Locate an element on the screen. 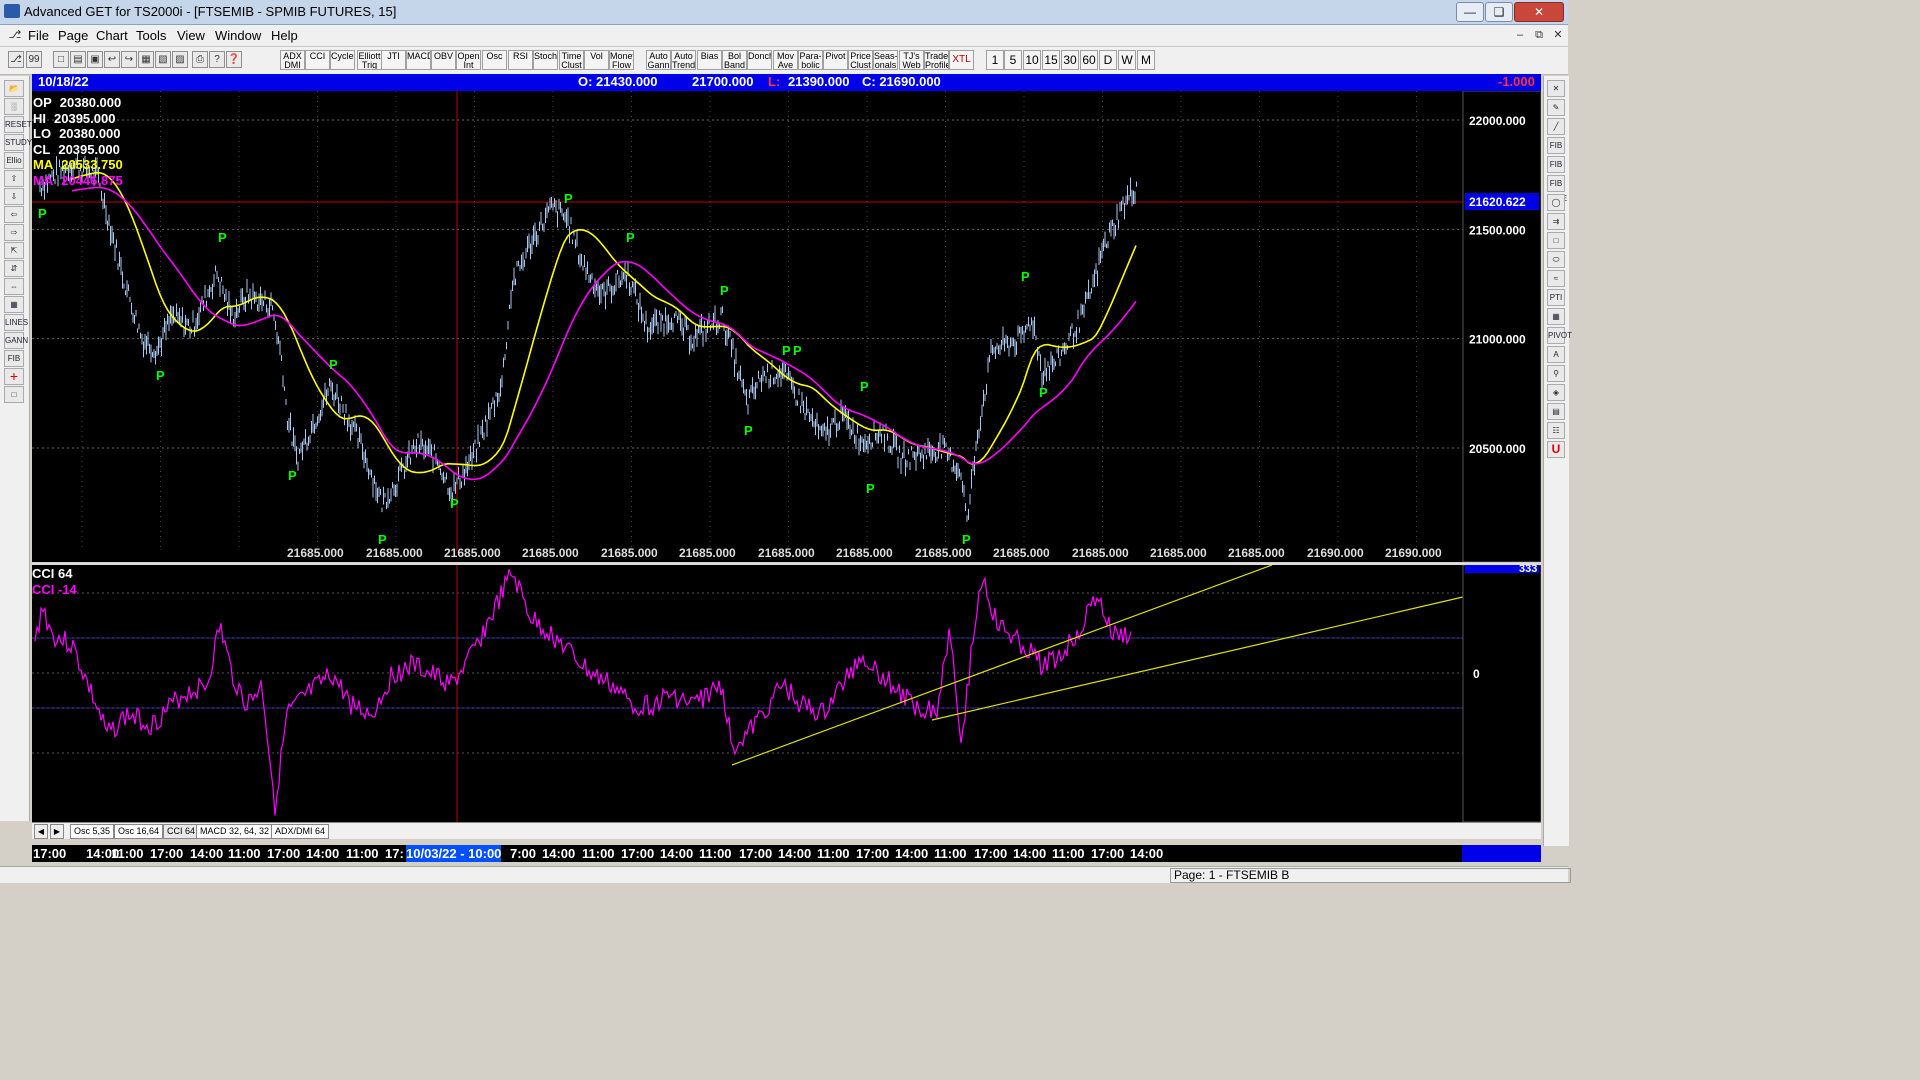 This screenshot has width=1920, height=1080. minimize-button: — is located at coordinates (1470, 12).